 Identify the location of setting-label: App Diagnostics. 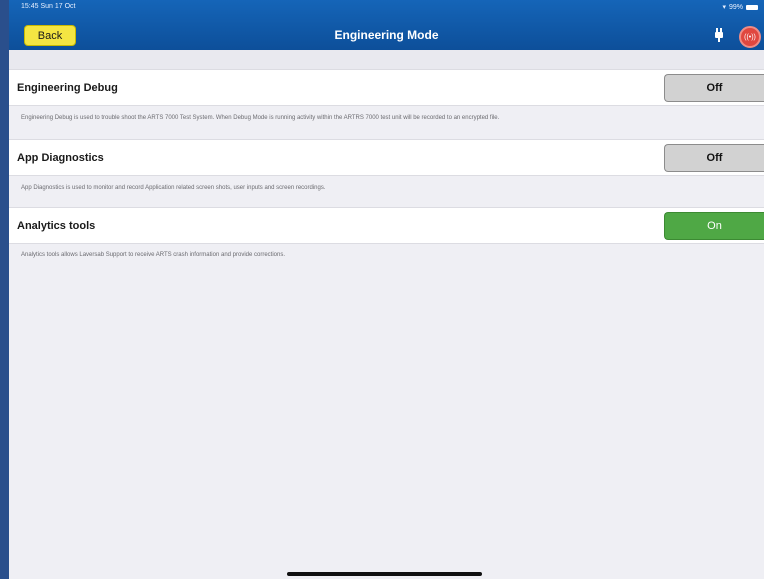
(60, 158).